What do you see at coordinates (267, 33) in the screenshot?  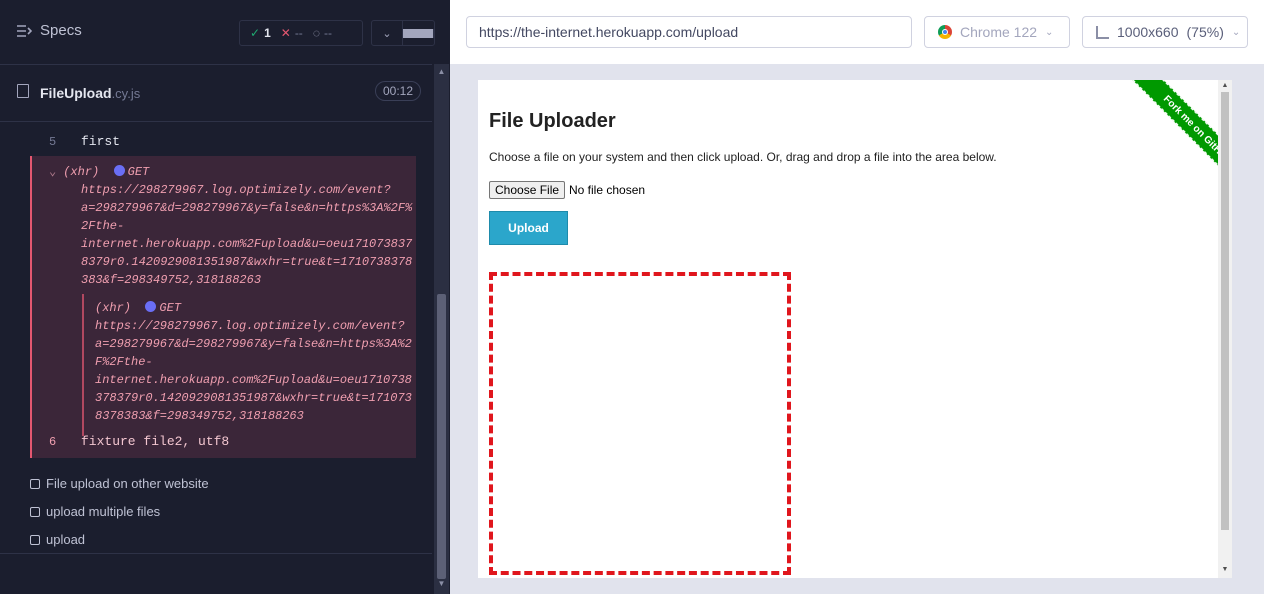 I see `passed-count: 1` at bounding box center [267, 33].